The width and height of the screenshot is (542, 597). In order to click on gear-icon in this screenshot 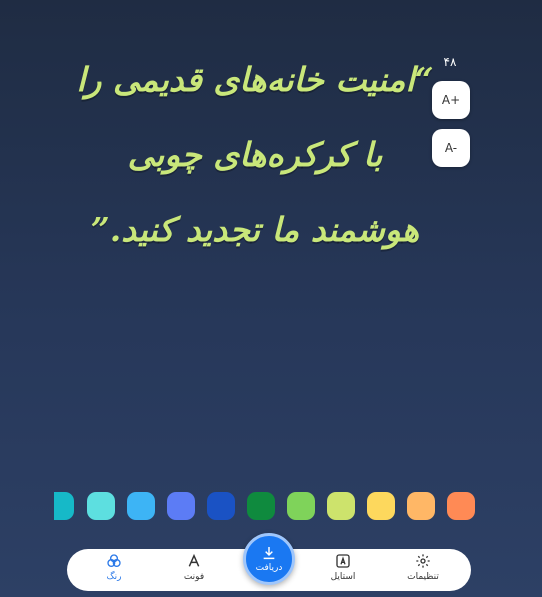, I will do `click(423, 561)`.